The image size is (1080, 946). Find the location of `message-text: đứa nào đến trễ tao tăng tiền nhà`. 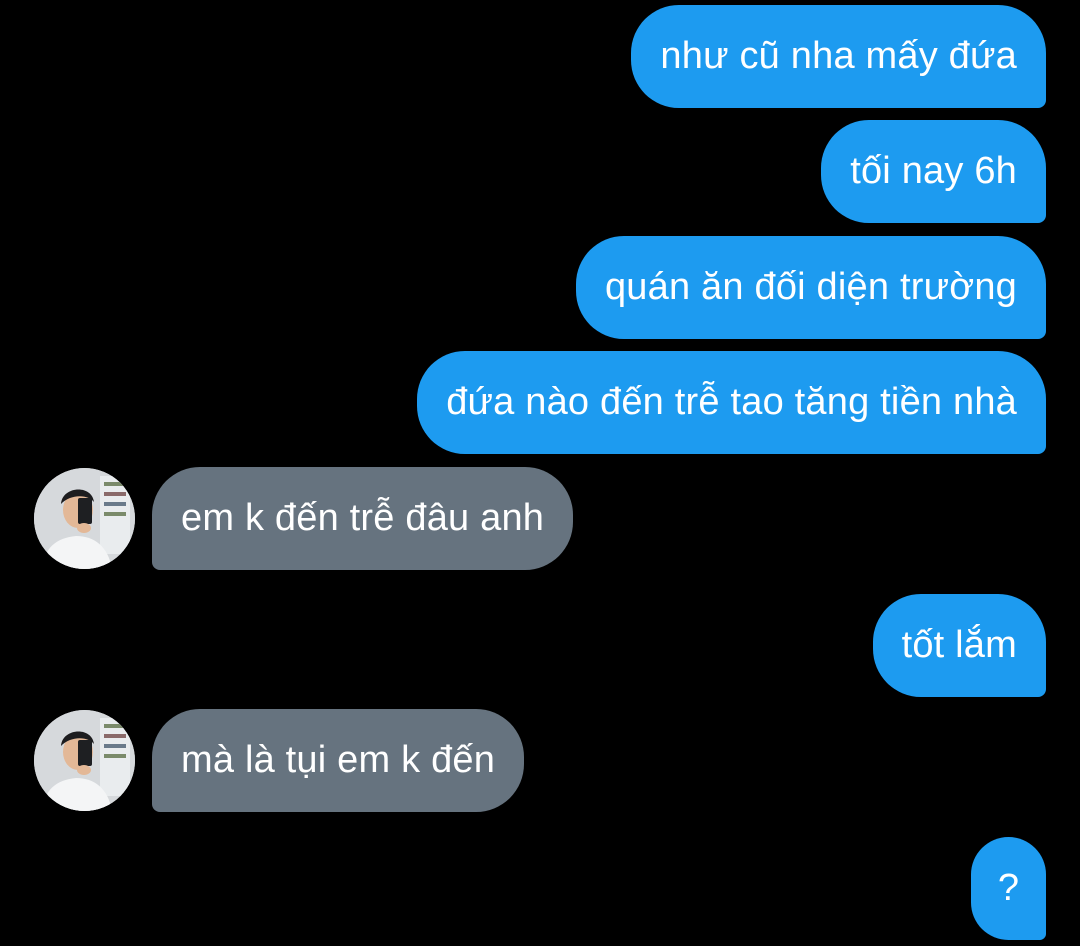

message-text: đứa nào đến trễ tao tăng tiền nhà is located at coordinates (731, 402).